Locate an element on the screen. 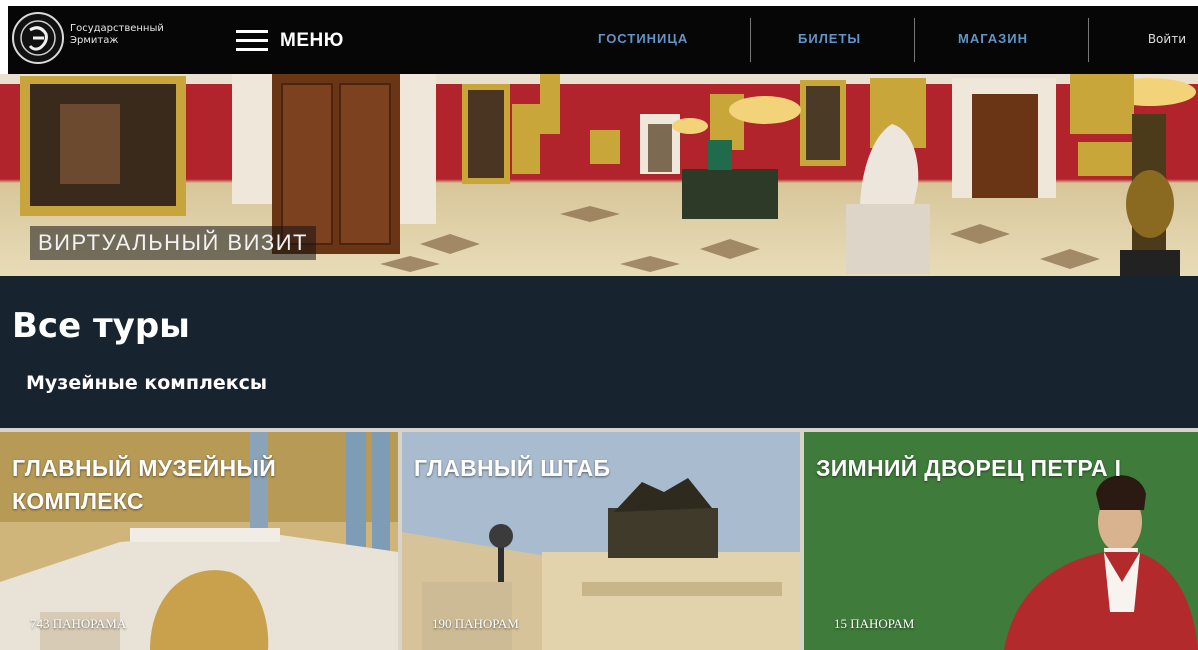 The width and height of the screenshot is (1198, 650). section-title: Музейные комплексы is located at coordinates (147, 383).